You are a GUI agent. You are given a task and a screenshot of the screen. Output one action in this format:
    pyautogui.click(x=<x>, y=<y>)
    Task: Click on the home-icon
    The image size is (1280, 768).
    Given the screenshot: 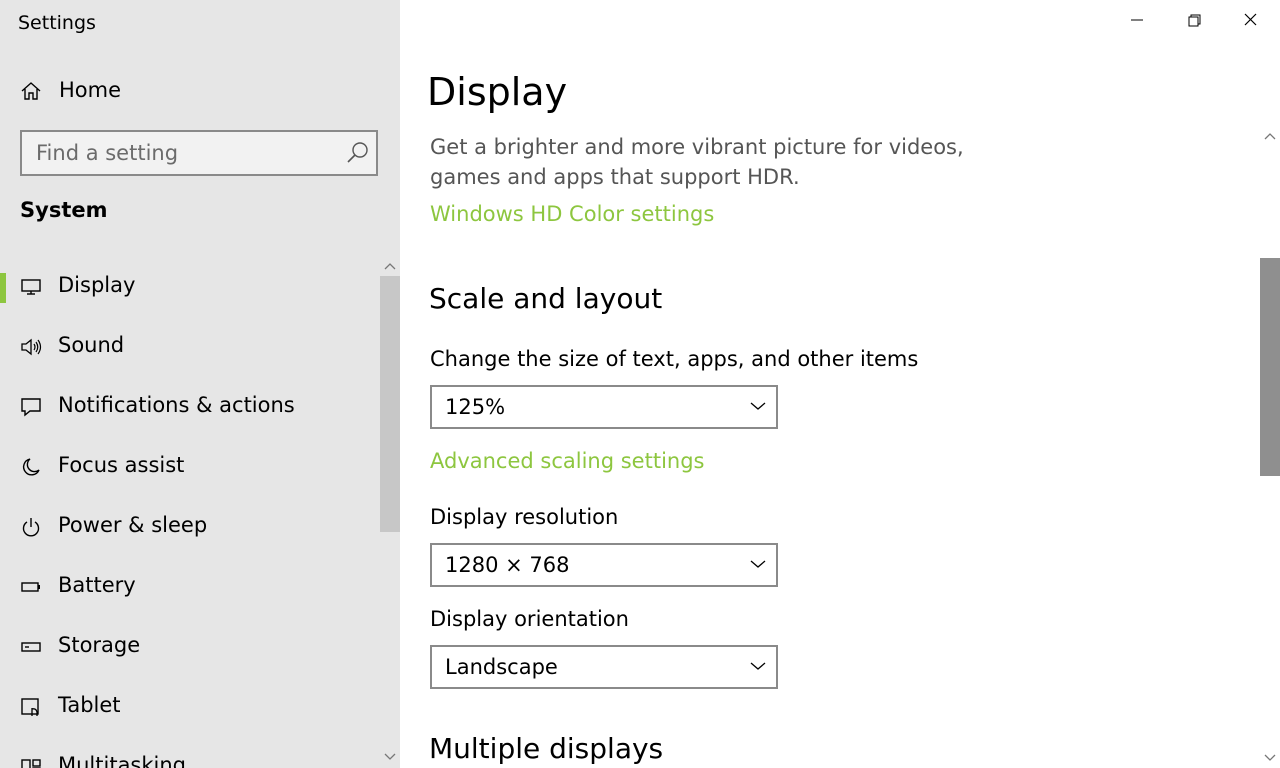 What is the action you would take?
    pyautogui.click(x=31, y=91)
    